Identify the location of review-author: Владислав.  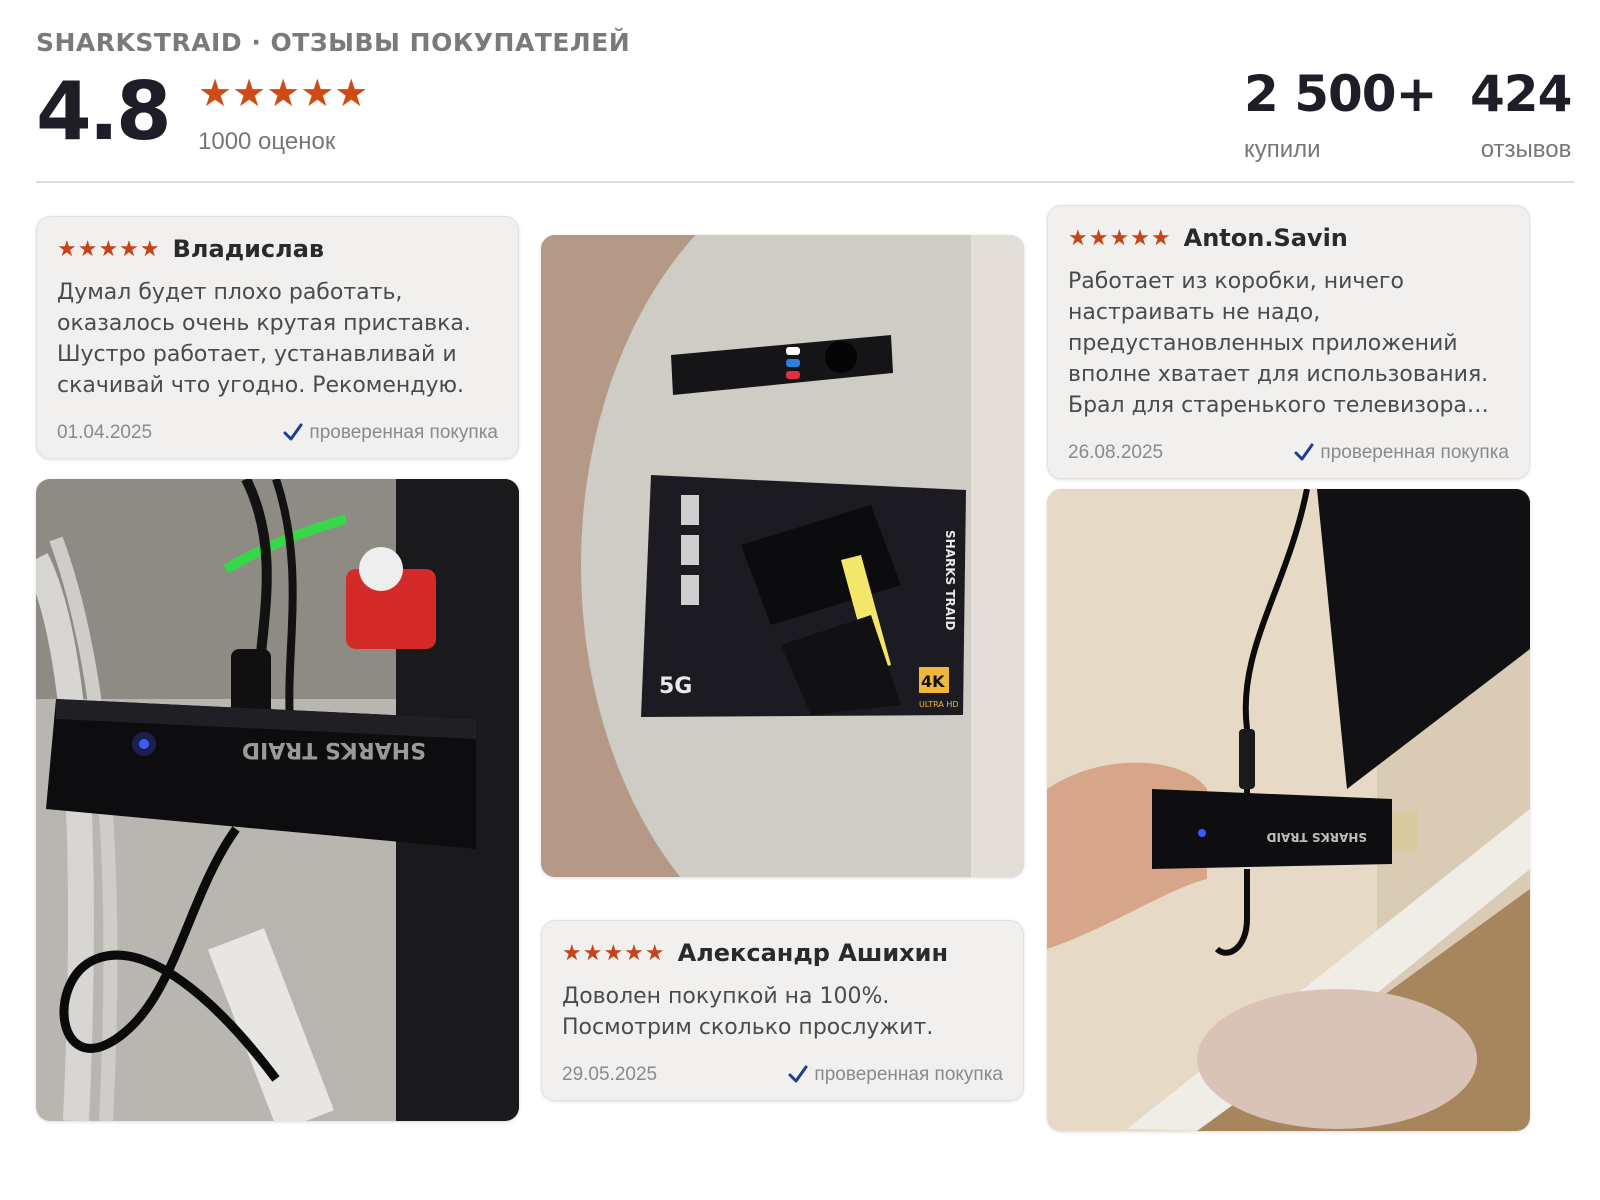
(248, 249).